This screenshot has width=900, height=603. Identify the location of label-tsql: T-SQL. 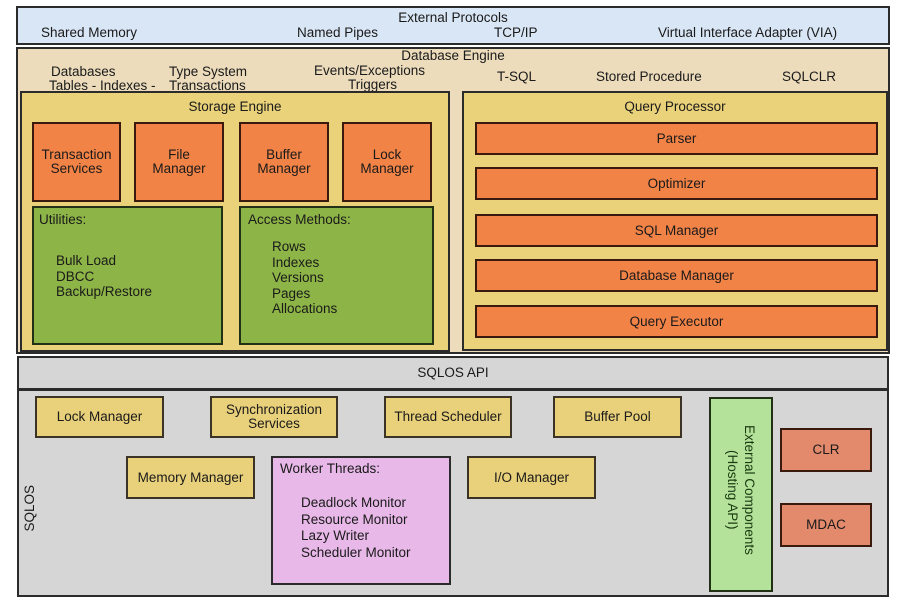
(517, 76).